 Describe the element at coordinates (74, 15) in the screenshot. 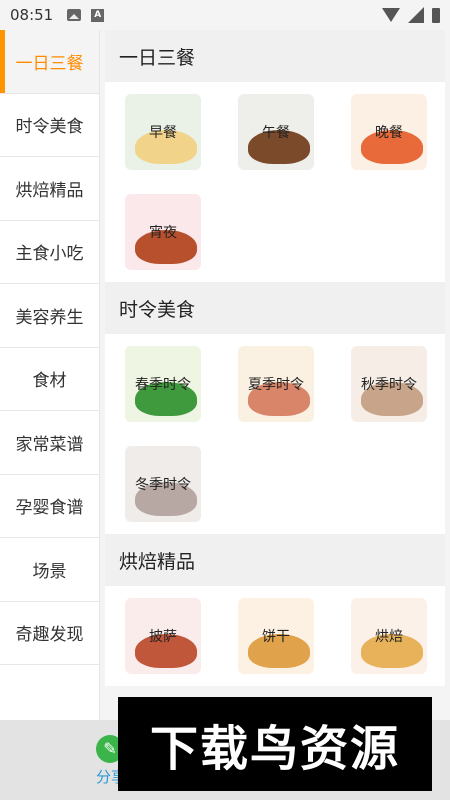

I see `image-notification-icon` at that location.